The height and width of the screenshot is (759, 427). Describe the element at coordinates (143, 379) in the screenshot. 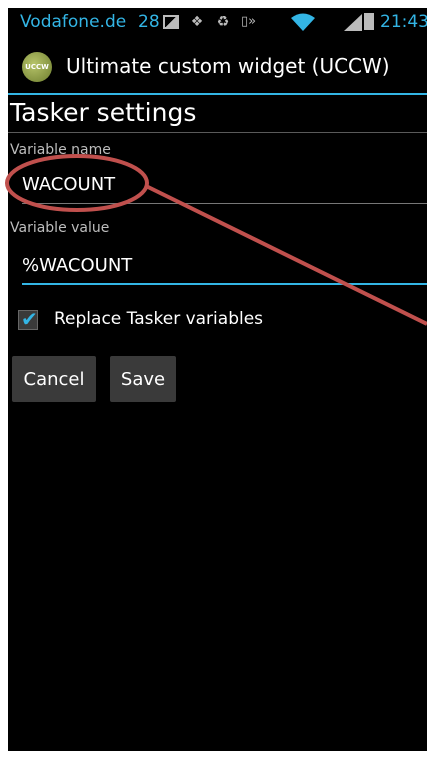

I see `save-button: Save` at that location.